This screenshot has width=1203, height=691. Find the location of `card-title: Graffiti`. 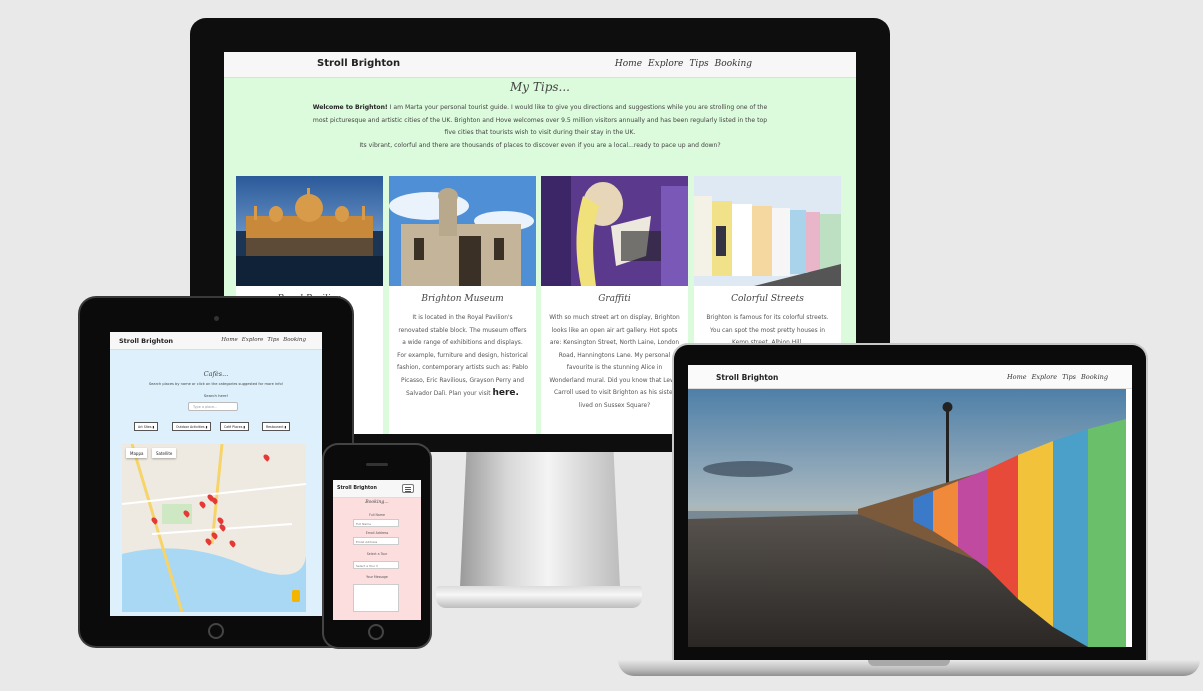

card-title: Graffiti is located at coordinates (614, 299).